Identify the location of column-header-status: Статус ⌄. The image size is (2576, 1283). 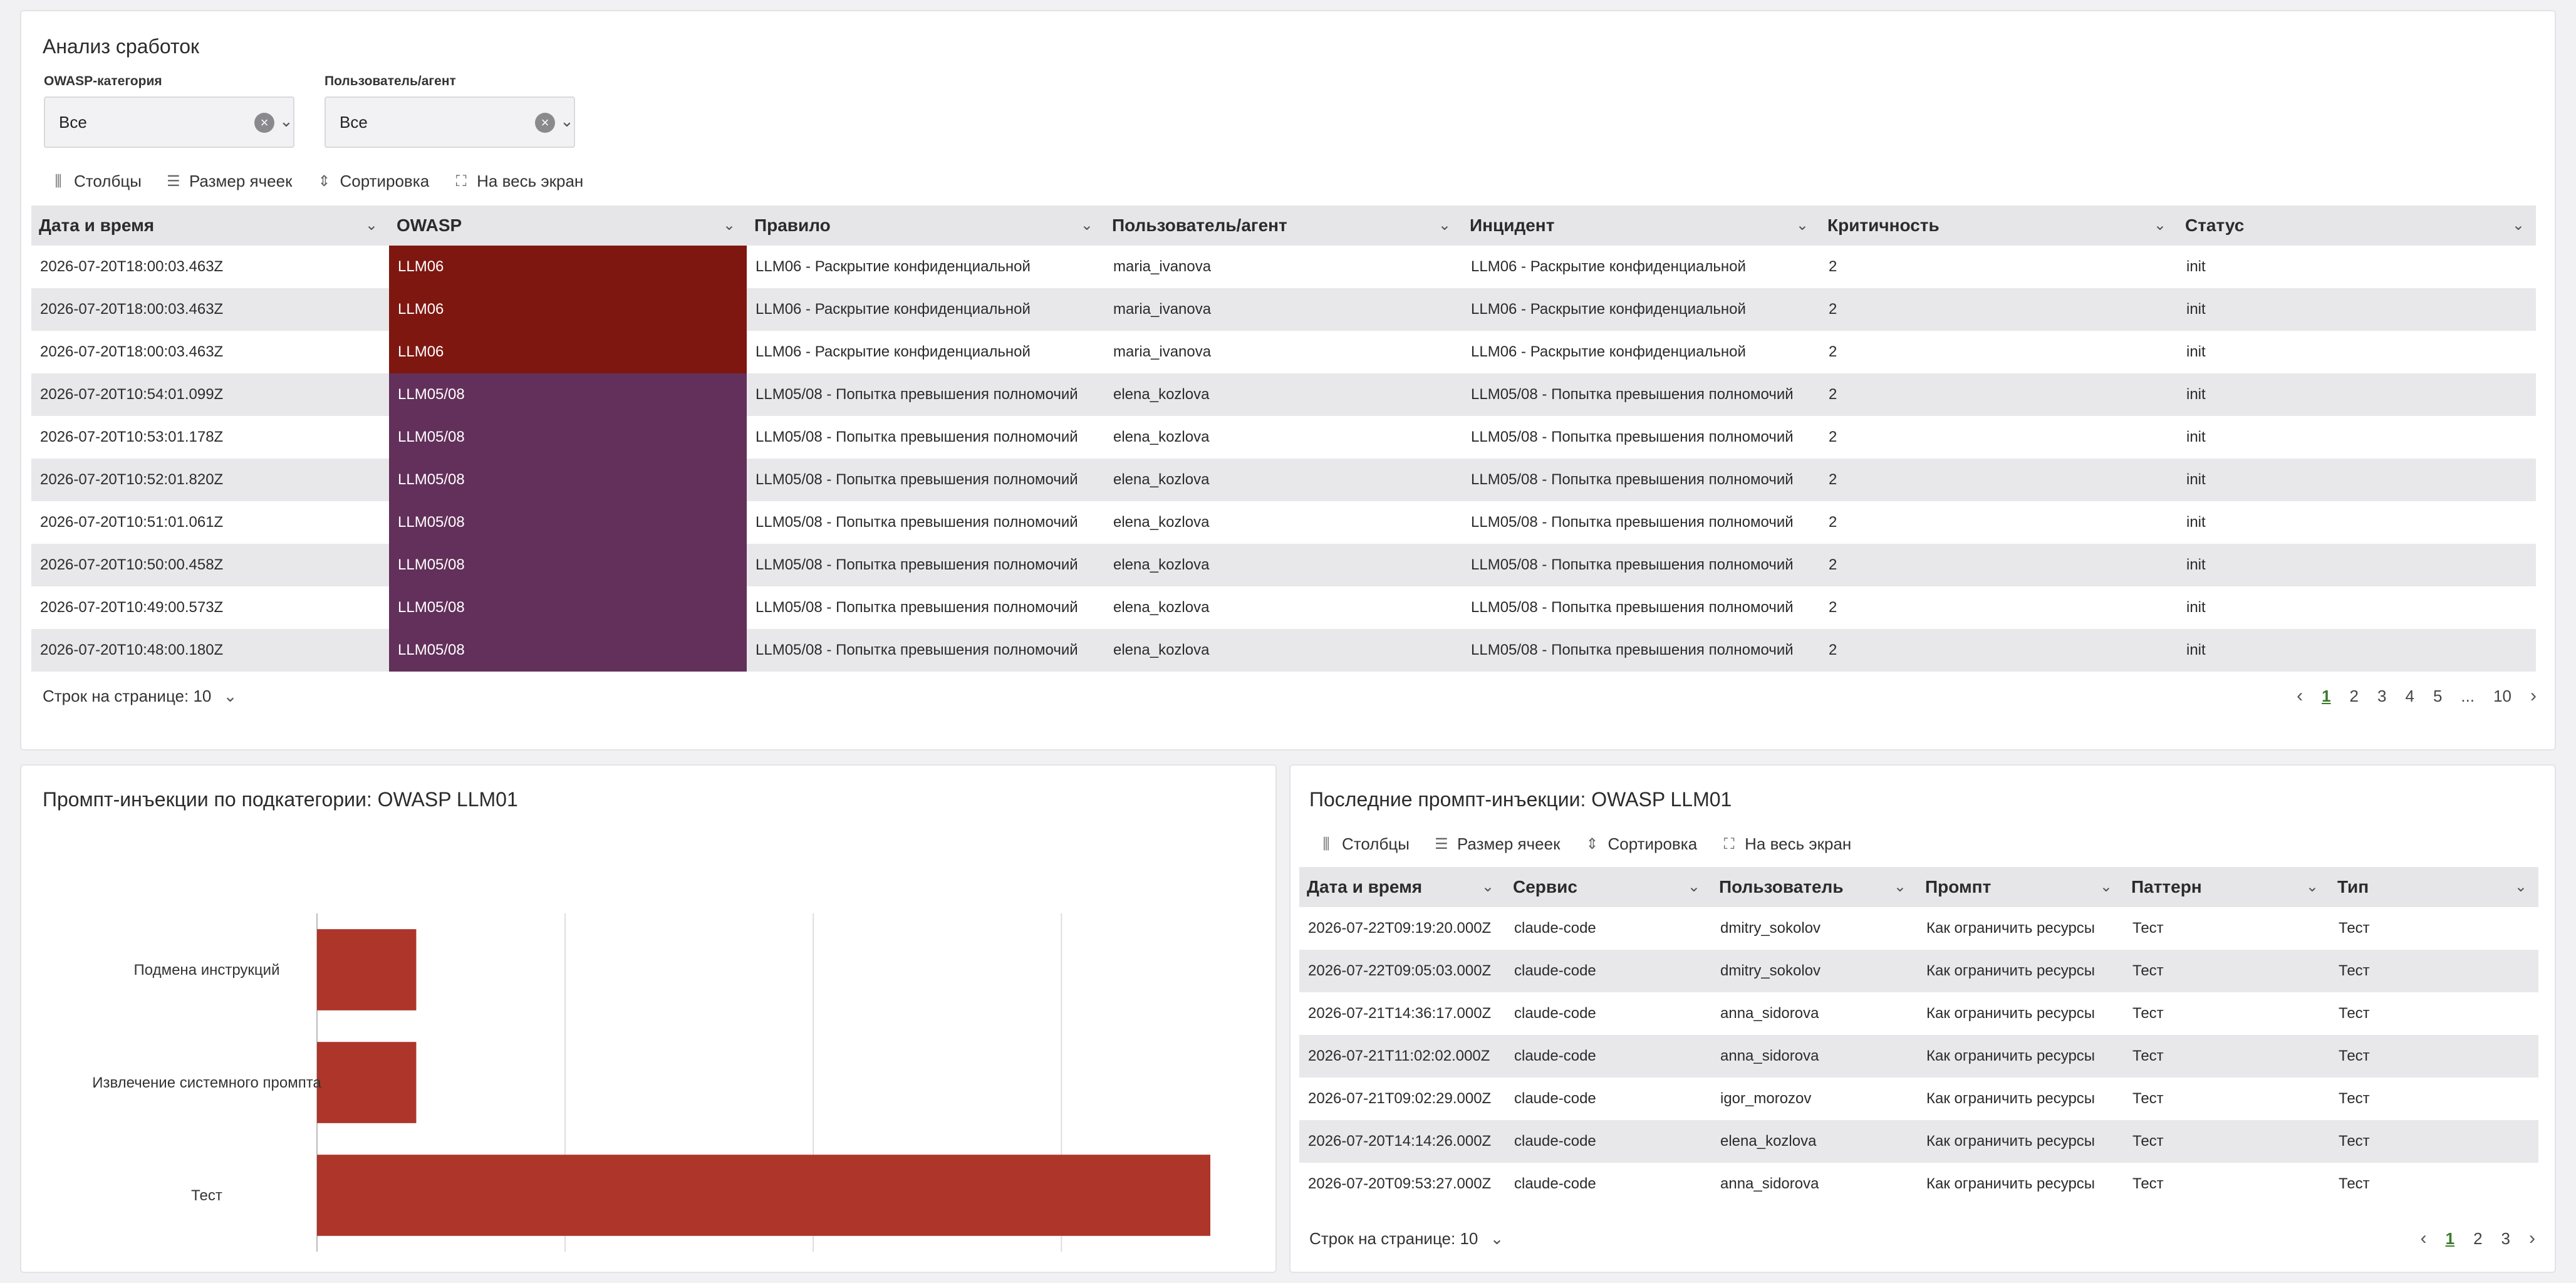
(2357, 226).